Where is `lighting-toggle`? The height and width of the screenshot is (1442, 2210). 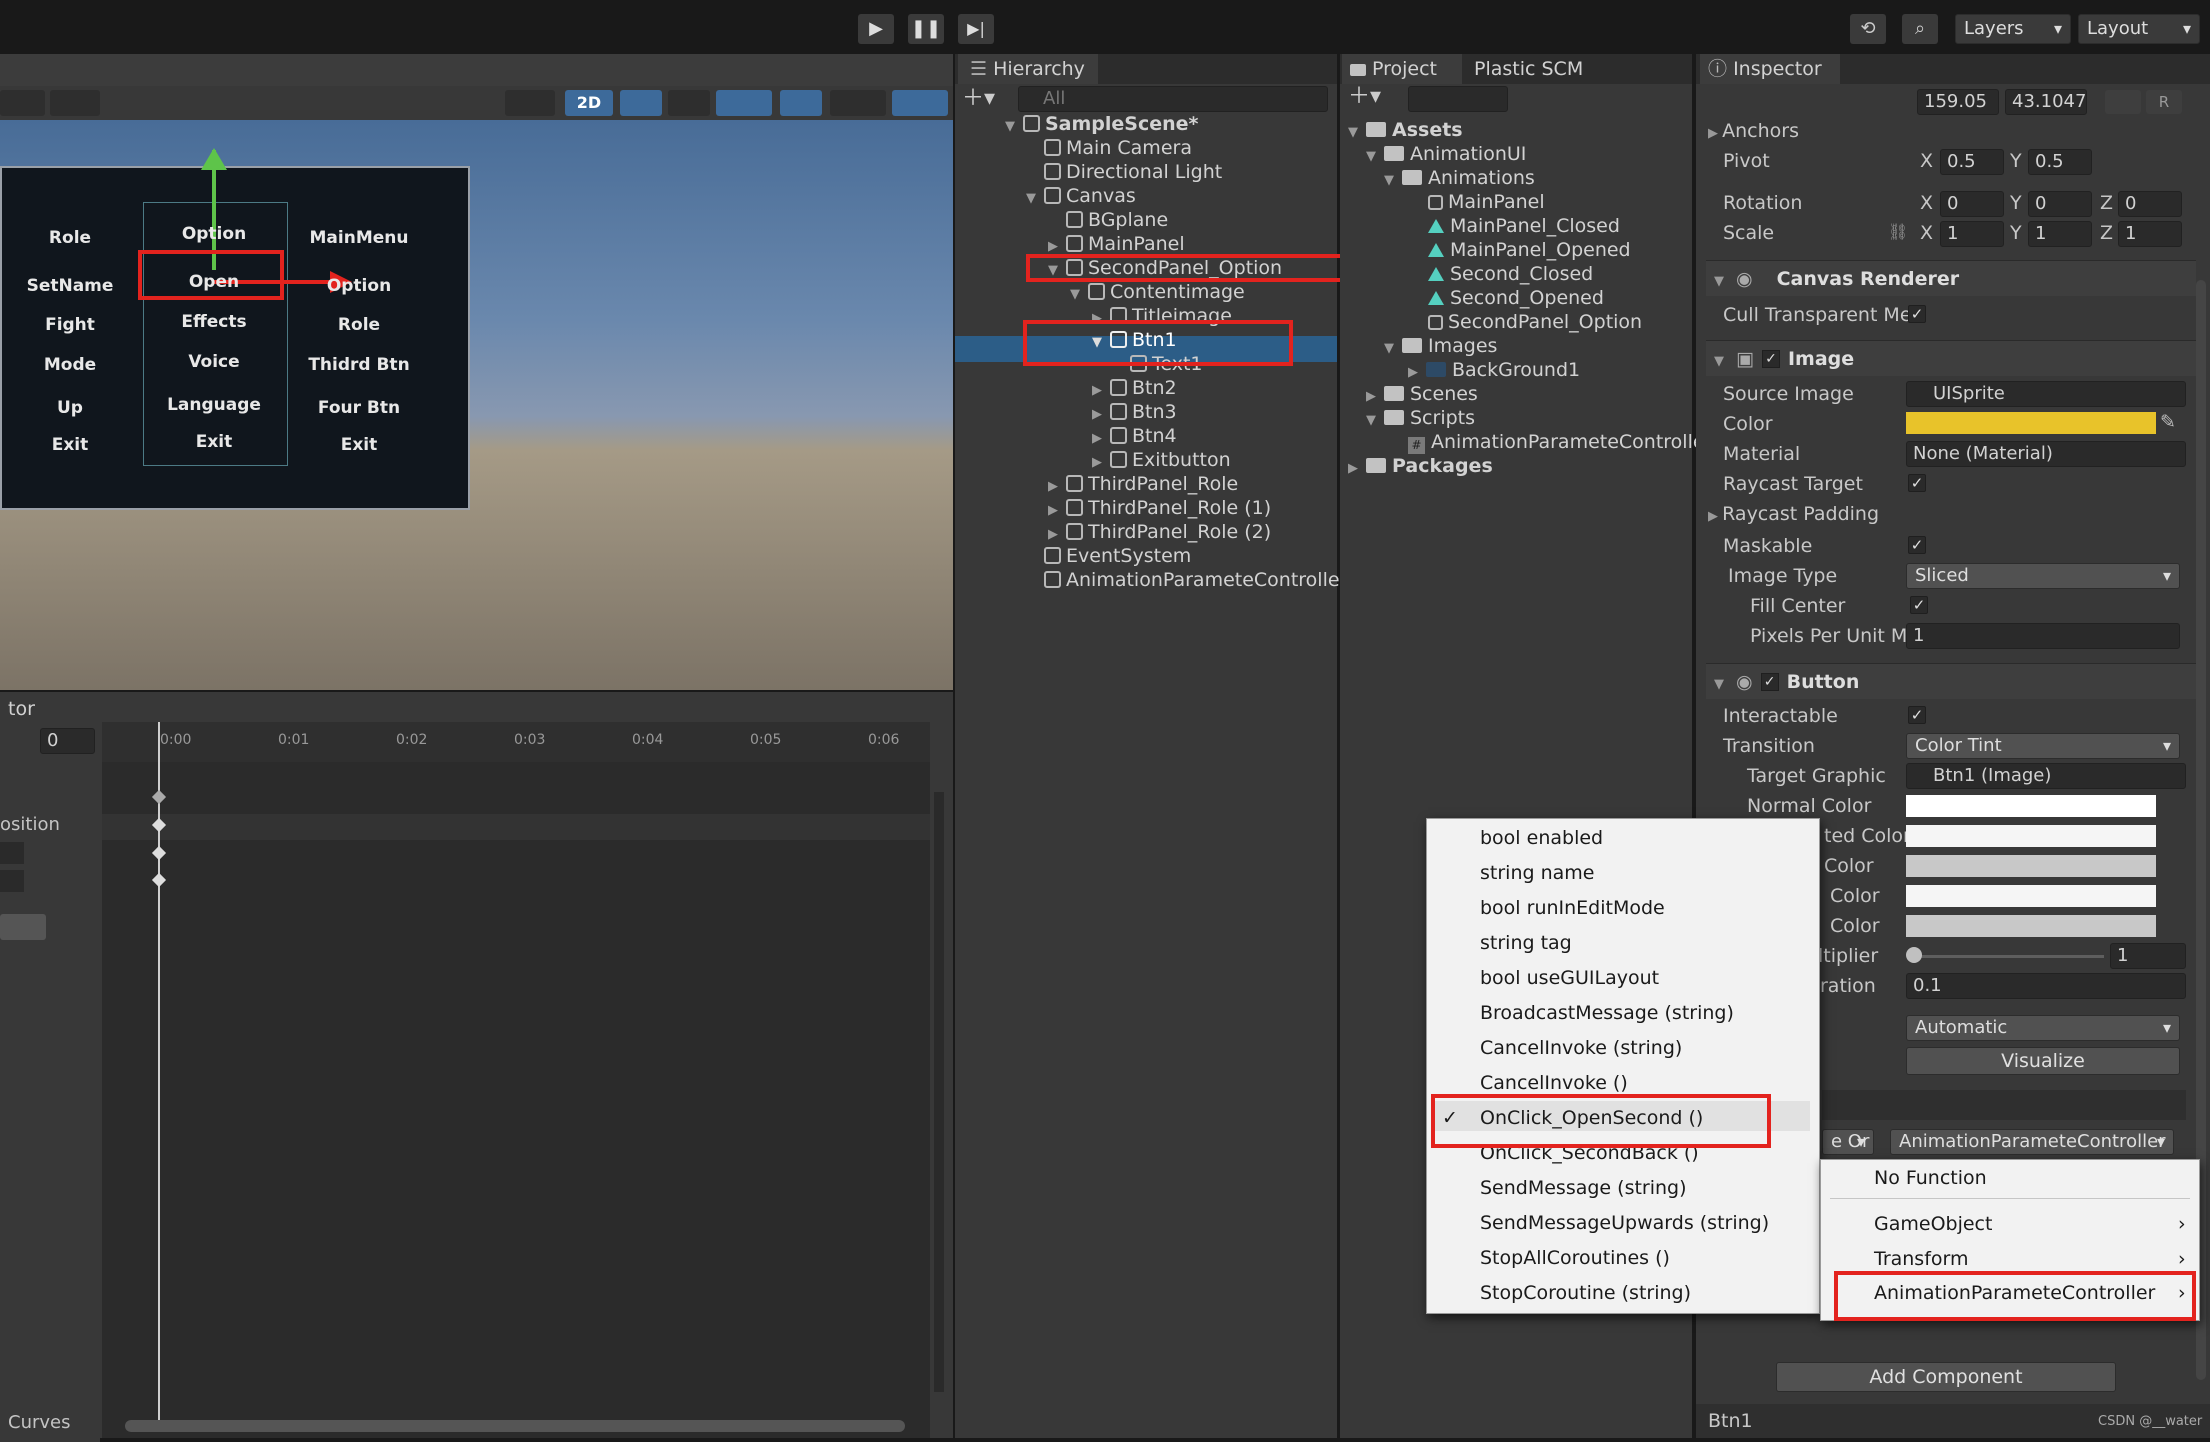
lighting-toggle is located at coordinates (641, 103).